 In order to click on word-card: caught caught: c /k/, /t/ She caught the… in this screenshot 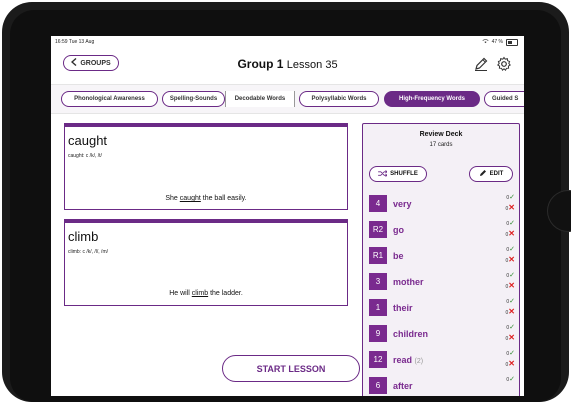, I will do `click(206, 166)`.